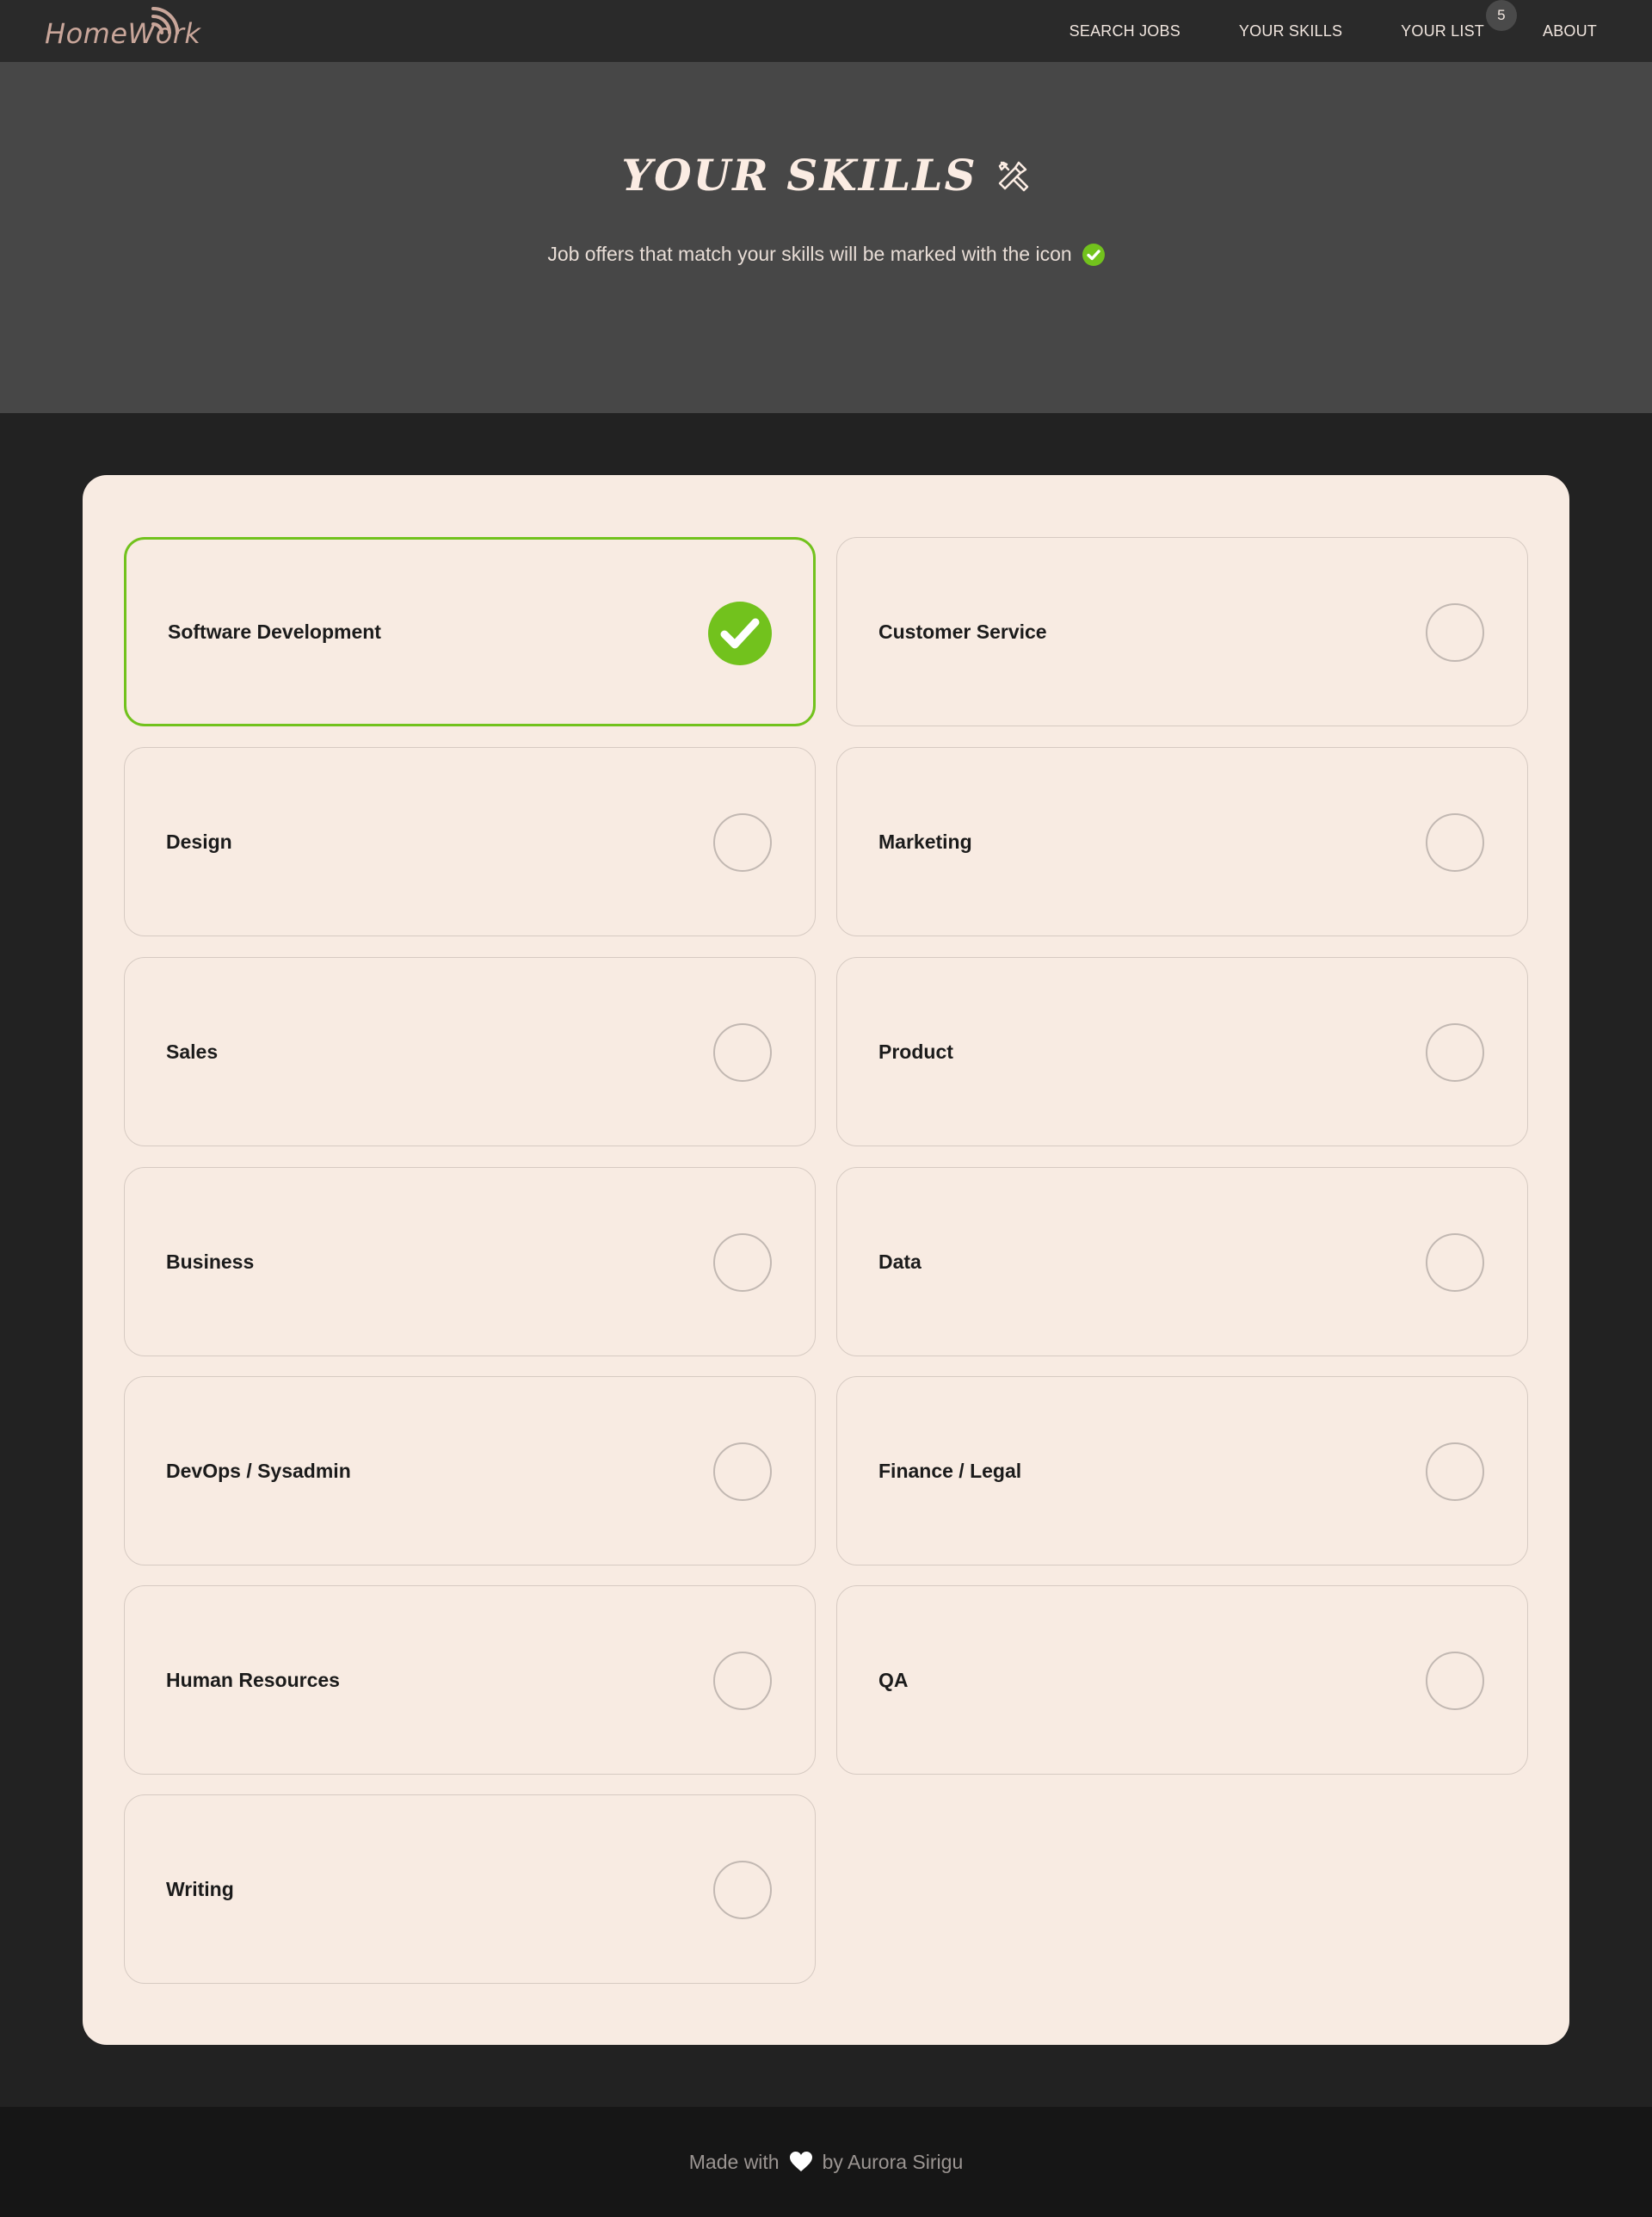  I want to click on skill-label: Data, so click(900, 1261).